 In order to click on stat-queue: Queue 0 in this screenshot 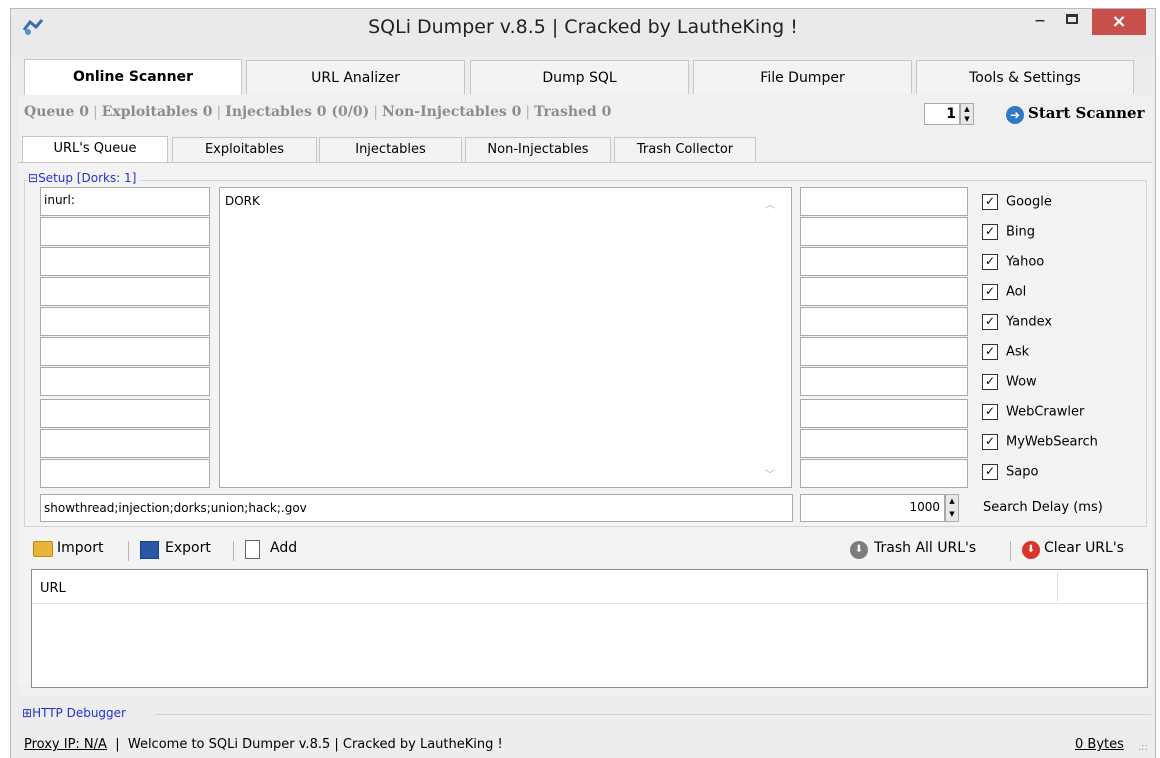, I will do `click(56, 112)`.